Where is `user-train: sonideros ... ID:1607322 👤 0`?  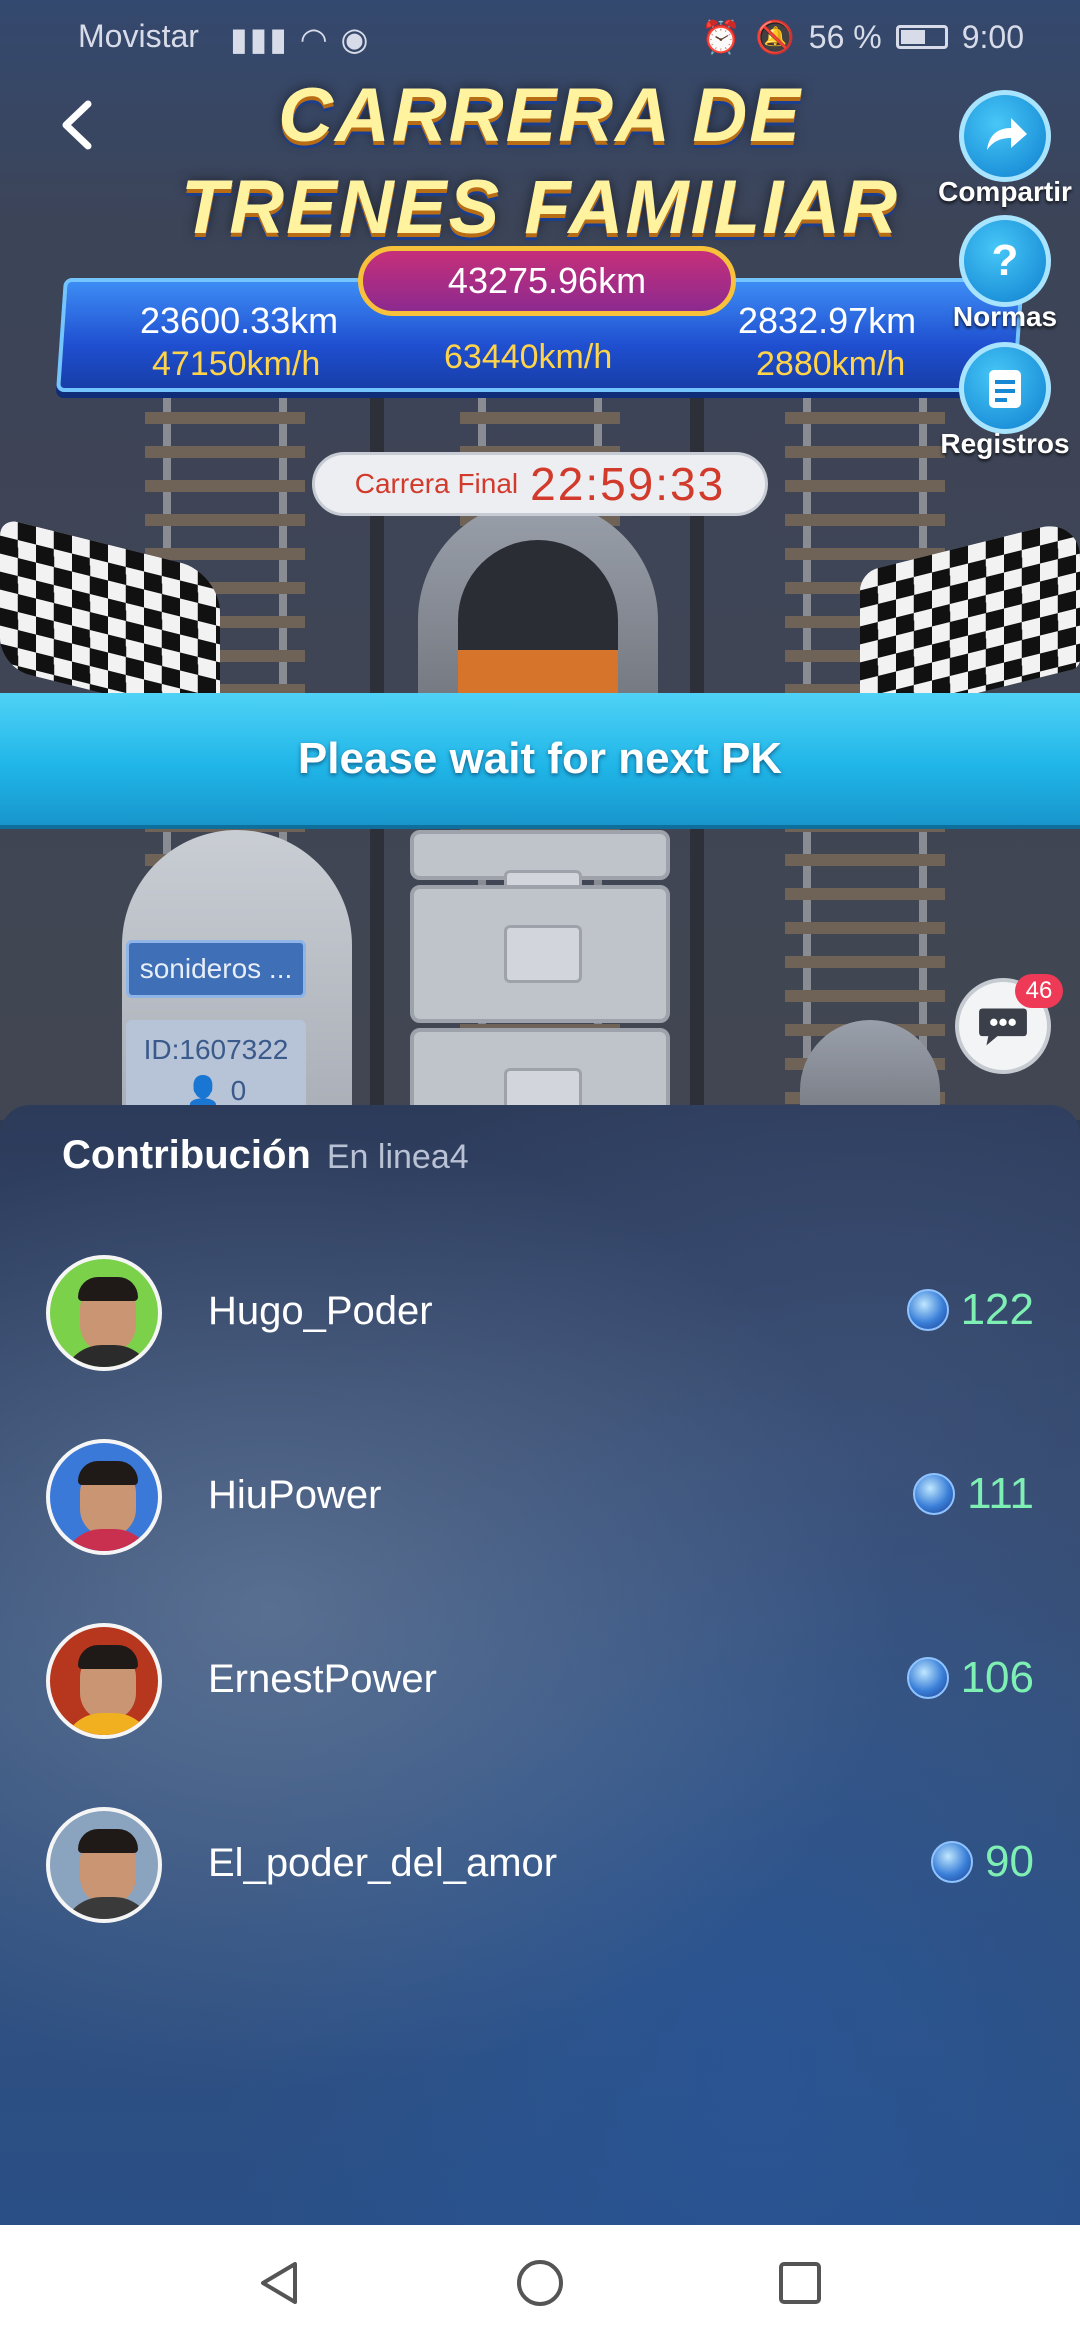 user-train: sonideros ... ID:1607322 👤 0 is located at coordinates (237, 975).